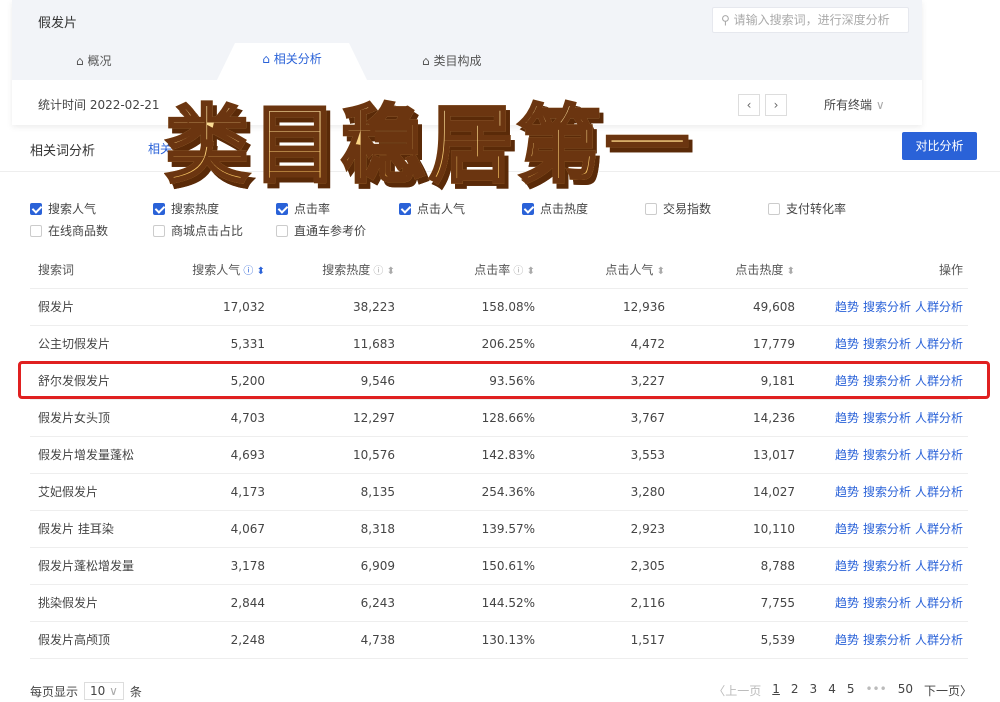  I want to click on column-header: 搜索热度 ⓘ ⬍, so click(330, 270).